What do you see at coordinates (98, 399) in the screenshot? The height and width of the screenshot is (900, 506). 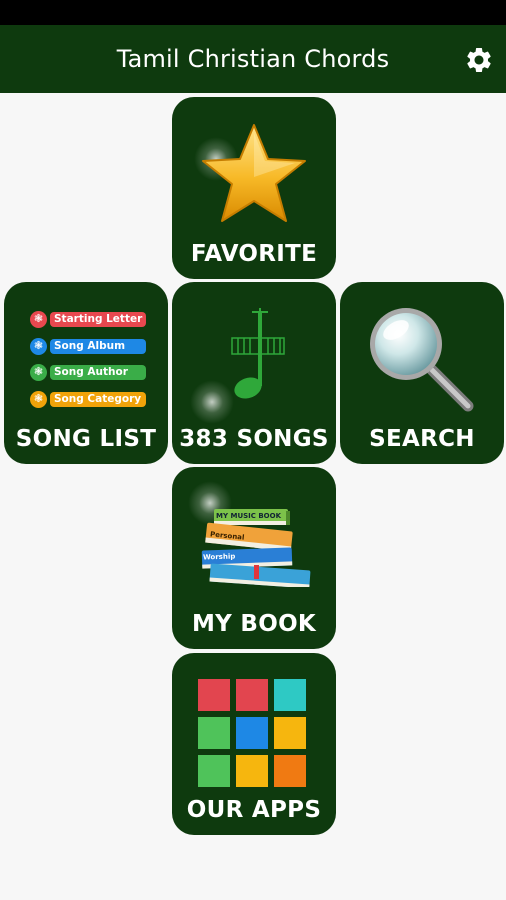 I see `list-item-label: Song Category` at bounding box center [98, 399].